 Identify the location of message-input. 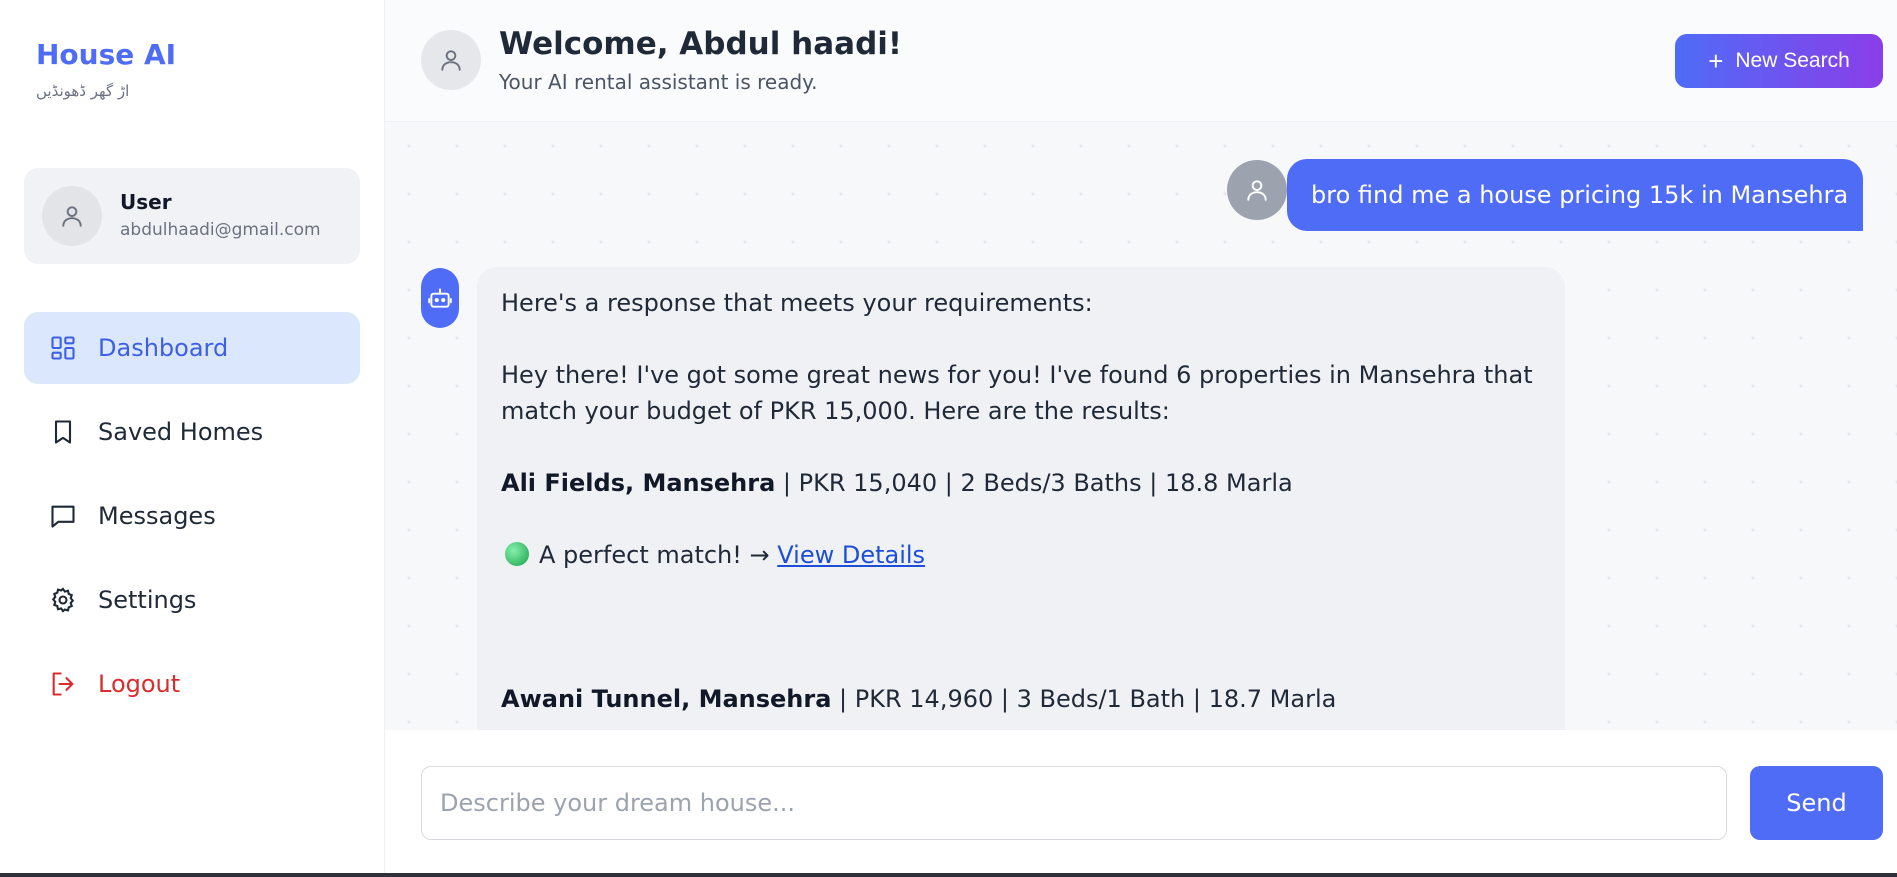
(1074, 803).